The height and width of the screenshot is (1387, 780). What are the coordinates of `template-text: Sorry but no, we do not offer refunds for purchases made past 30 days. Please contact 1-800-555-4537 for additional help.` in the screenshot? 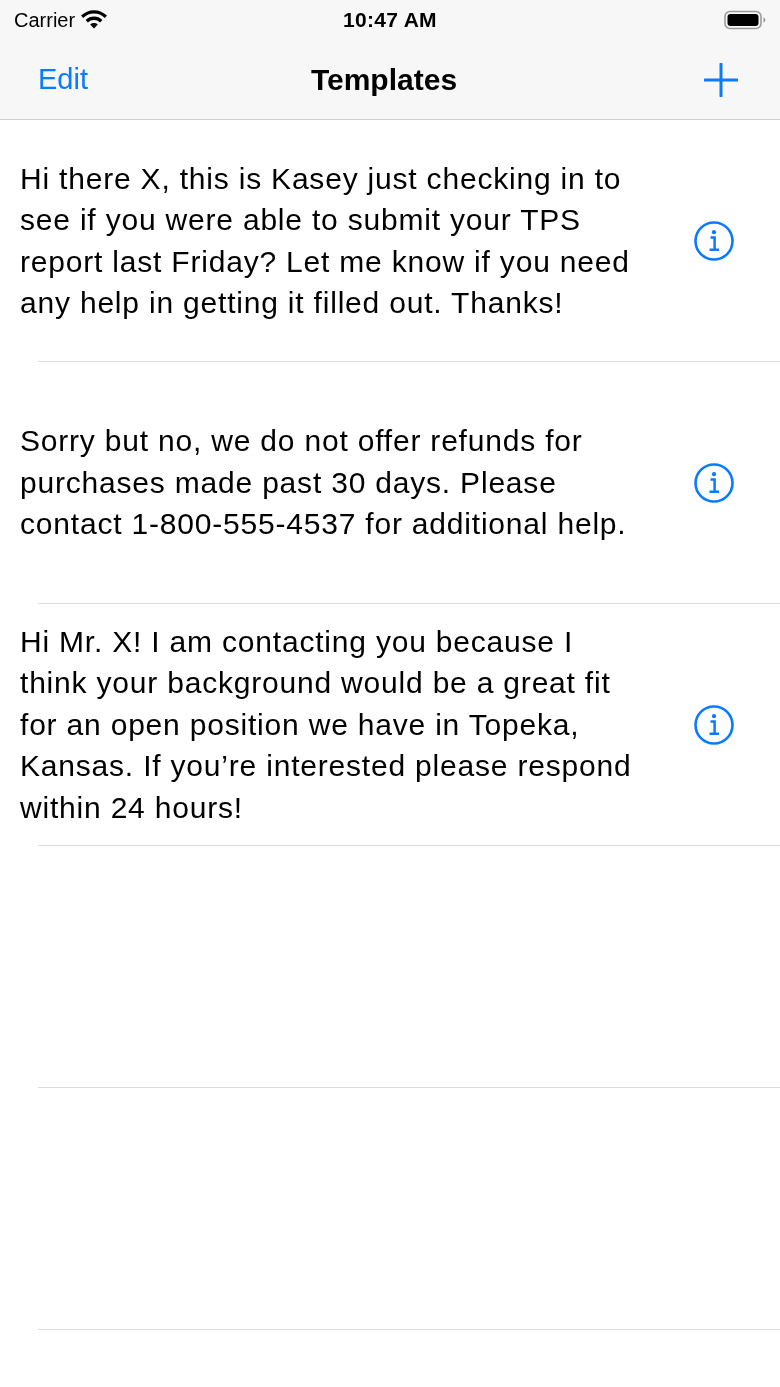 It's located at (324, 483).